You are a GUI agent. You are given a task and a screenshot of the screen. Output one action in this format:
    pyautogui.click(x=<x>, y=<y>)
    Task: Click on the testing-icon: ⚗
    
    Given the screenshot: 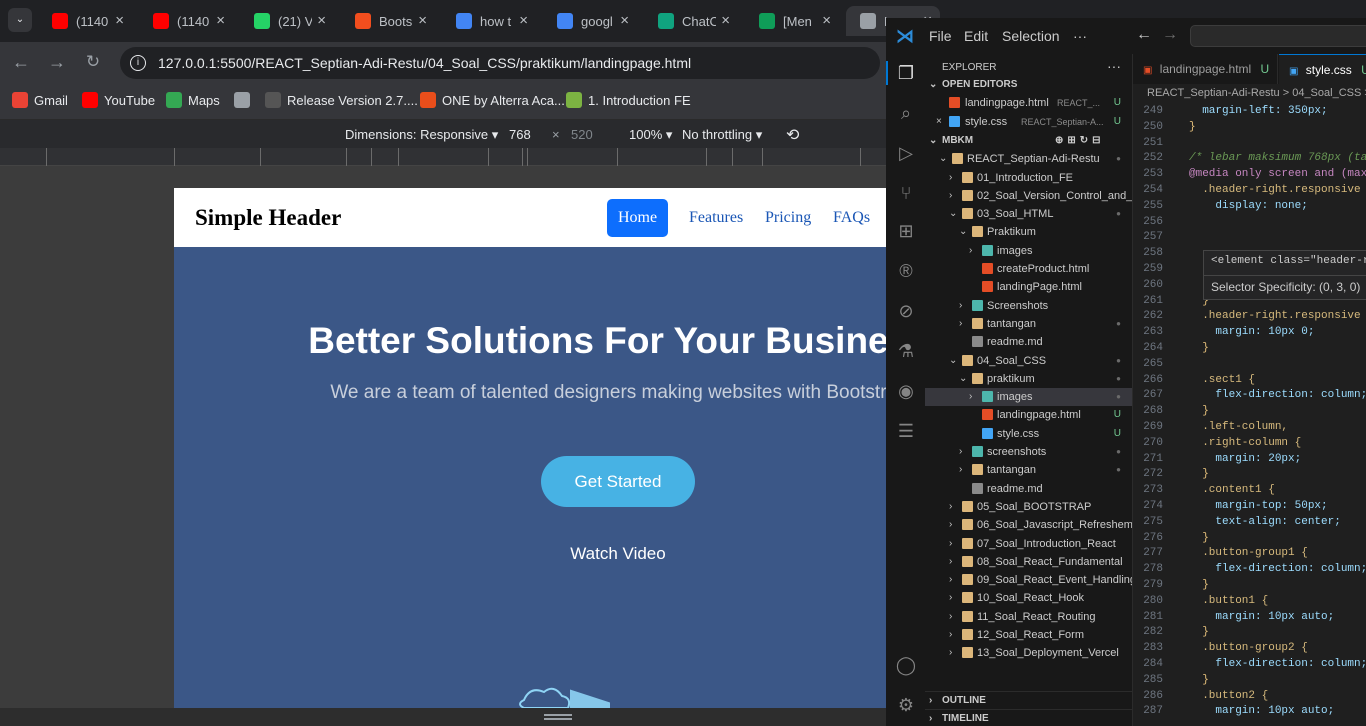 What is the action you would take?
    pyautogui.click(x=906, y=351)
    